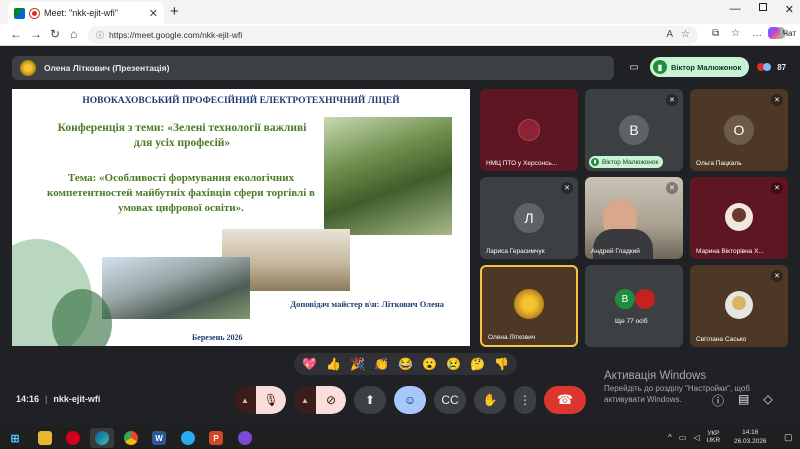 Image resolution: width=800 pixels, height=449 pixels. What do you see at coordinates (245, 438) in the screenshot?
I see `viber-icon` at bounding box center [245, 438].